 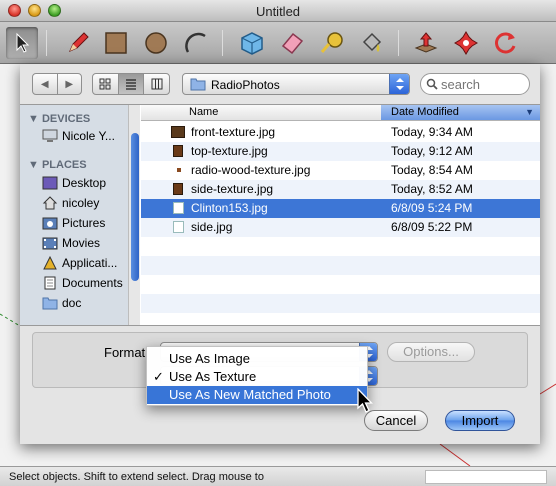 I want to click on measurements-box, so click(x=486, y=477).